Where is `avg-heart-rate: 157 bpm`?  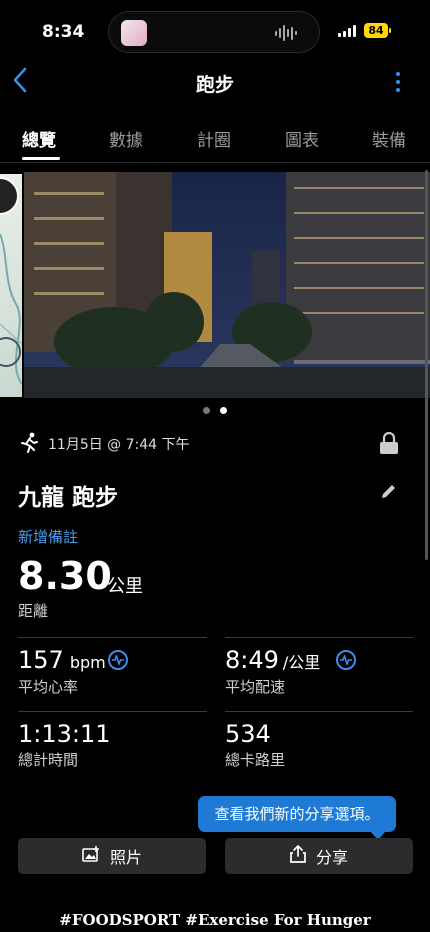
avg-heart-rate: 157 bpm is located at coordinates (62, 660).